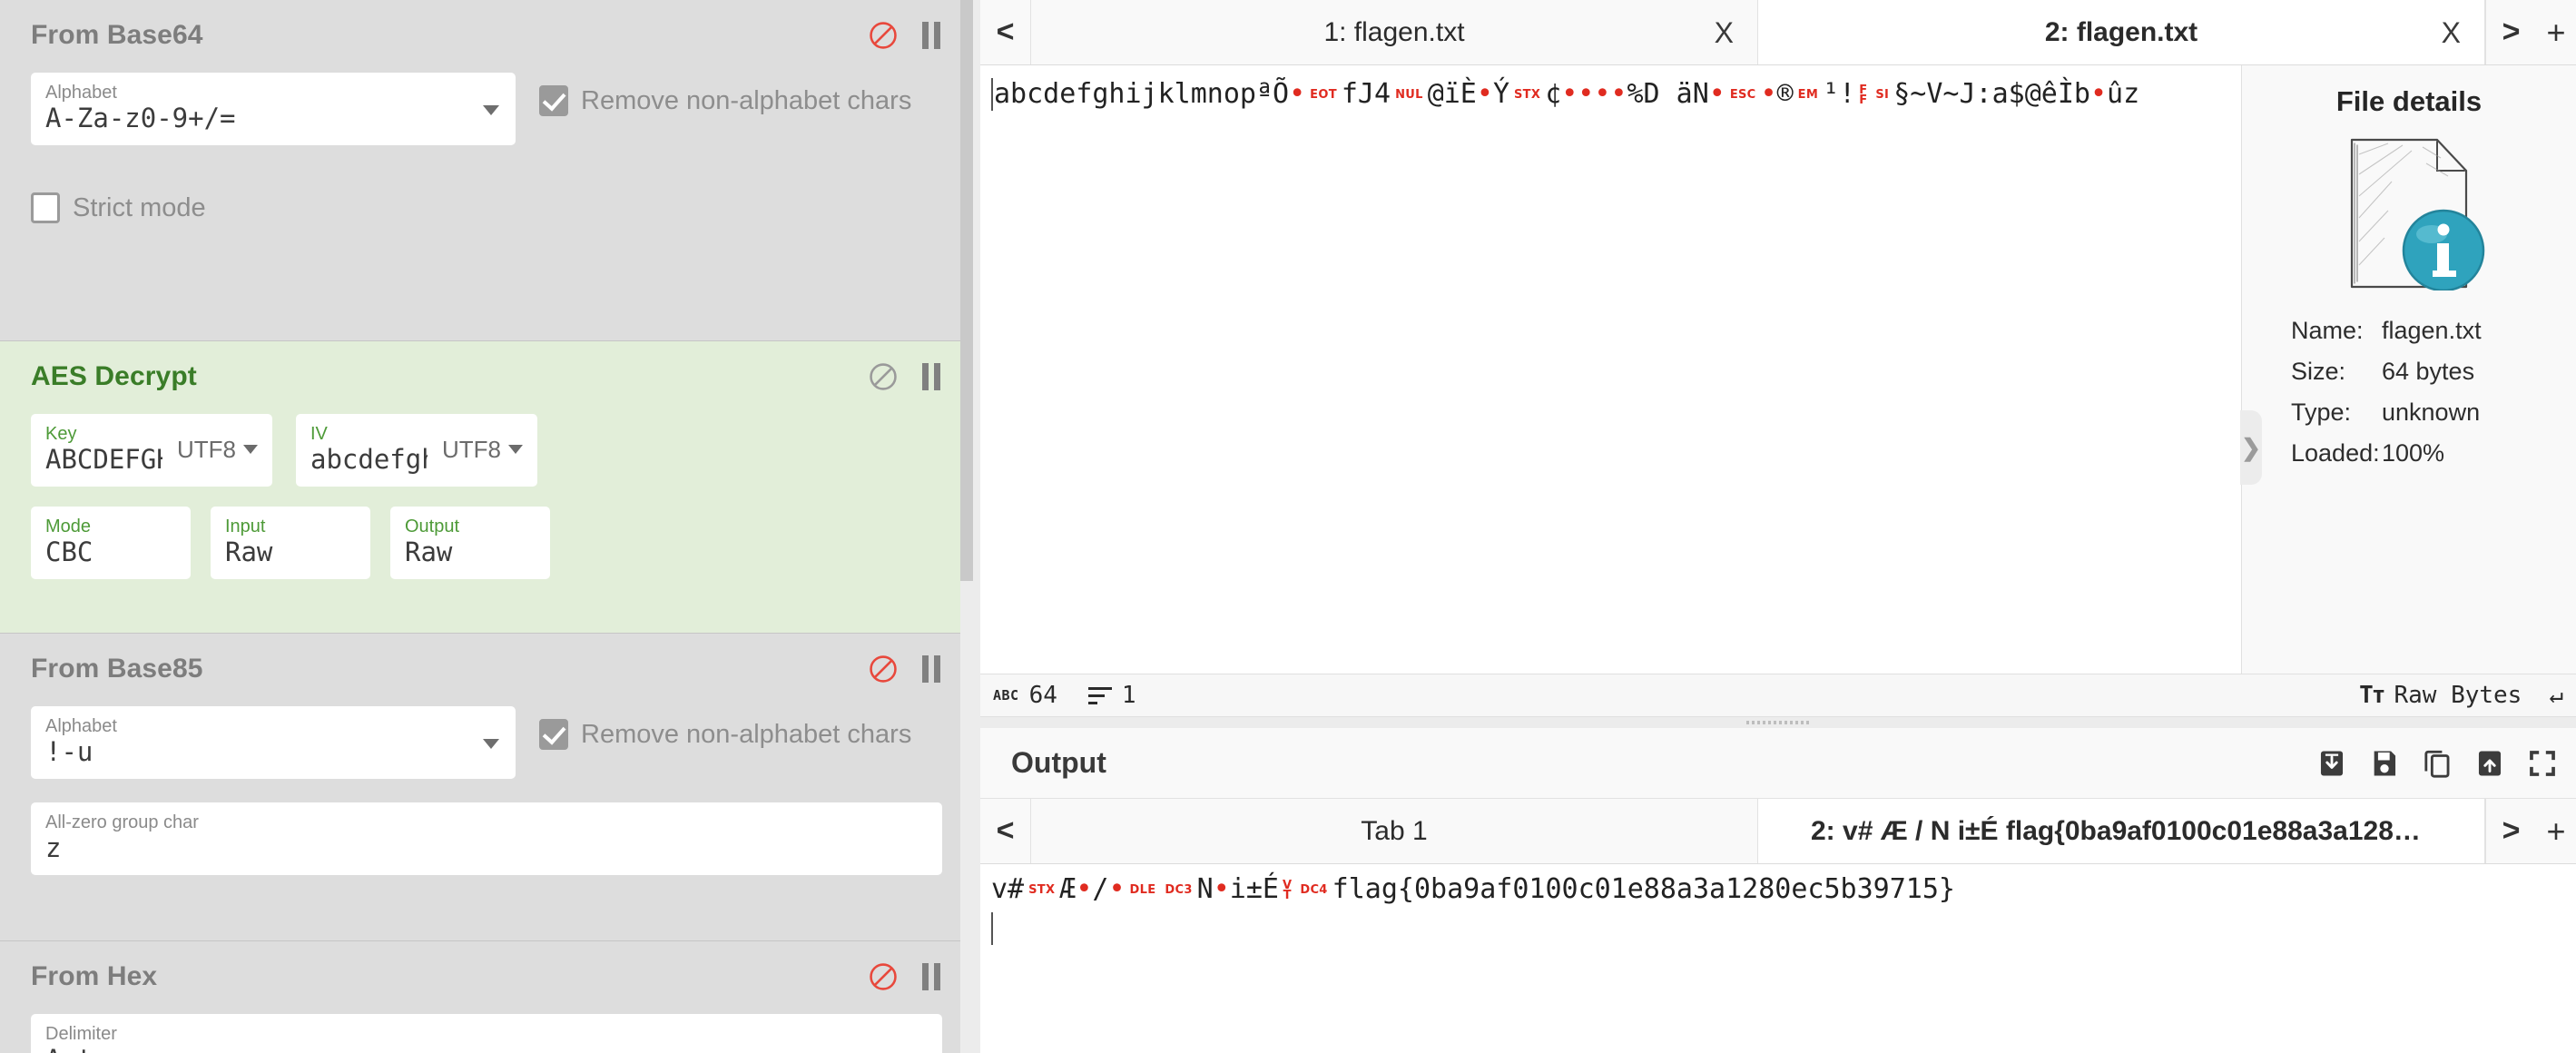 This screenshot has height=1053, width=2576. I want to click on control-char-badge: FF, so click(1863, 95).